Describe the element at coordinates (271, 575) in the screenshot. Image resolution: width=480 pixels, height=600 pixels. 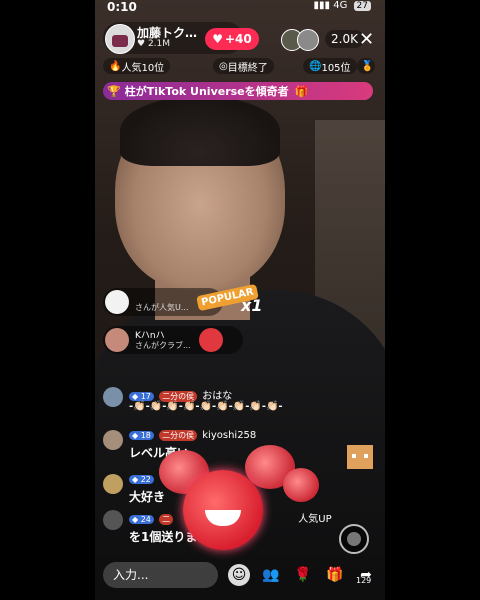
I see `multi-guest-icon: 👥` at that location.